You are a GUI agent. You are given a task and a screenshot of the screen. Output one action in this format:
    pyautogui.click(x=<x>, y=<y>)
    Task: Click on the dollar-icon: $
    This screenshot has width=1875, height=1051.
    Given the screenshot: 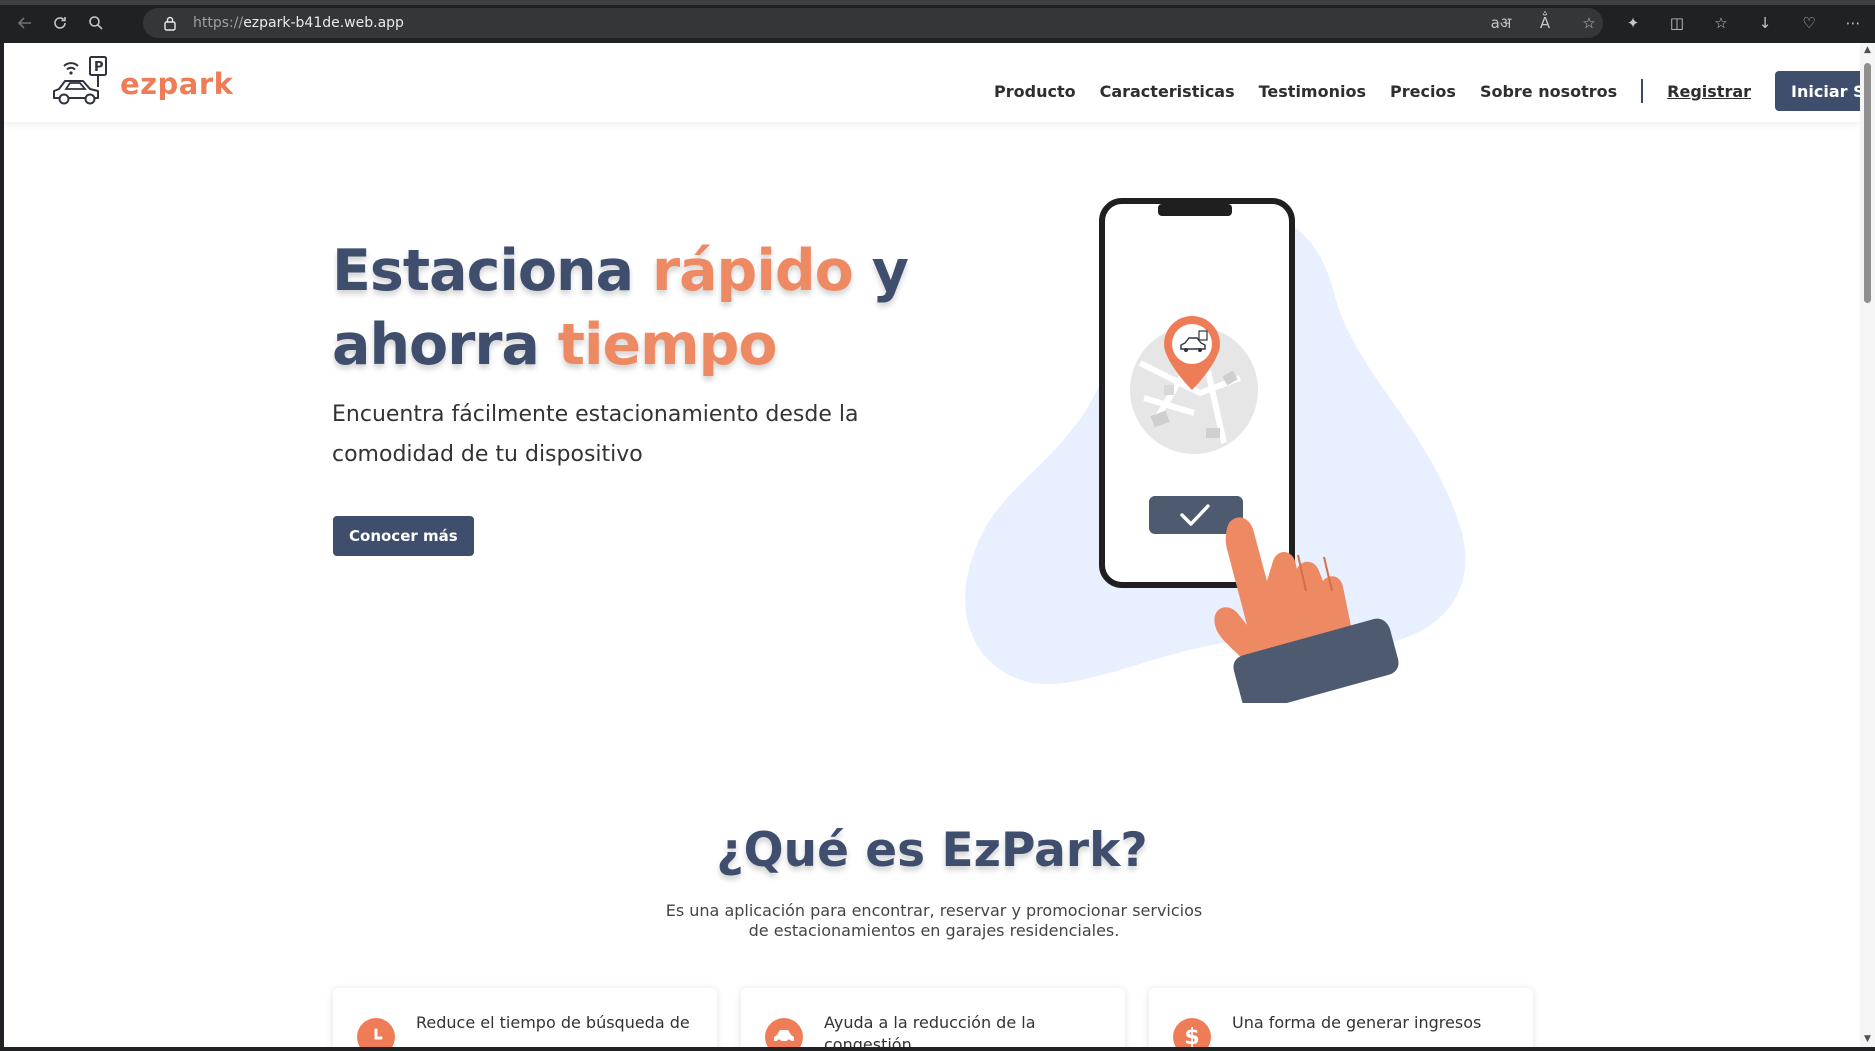 What is the action you would take?
    pyautogui.click(x=1192, y=1032)
    